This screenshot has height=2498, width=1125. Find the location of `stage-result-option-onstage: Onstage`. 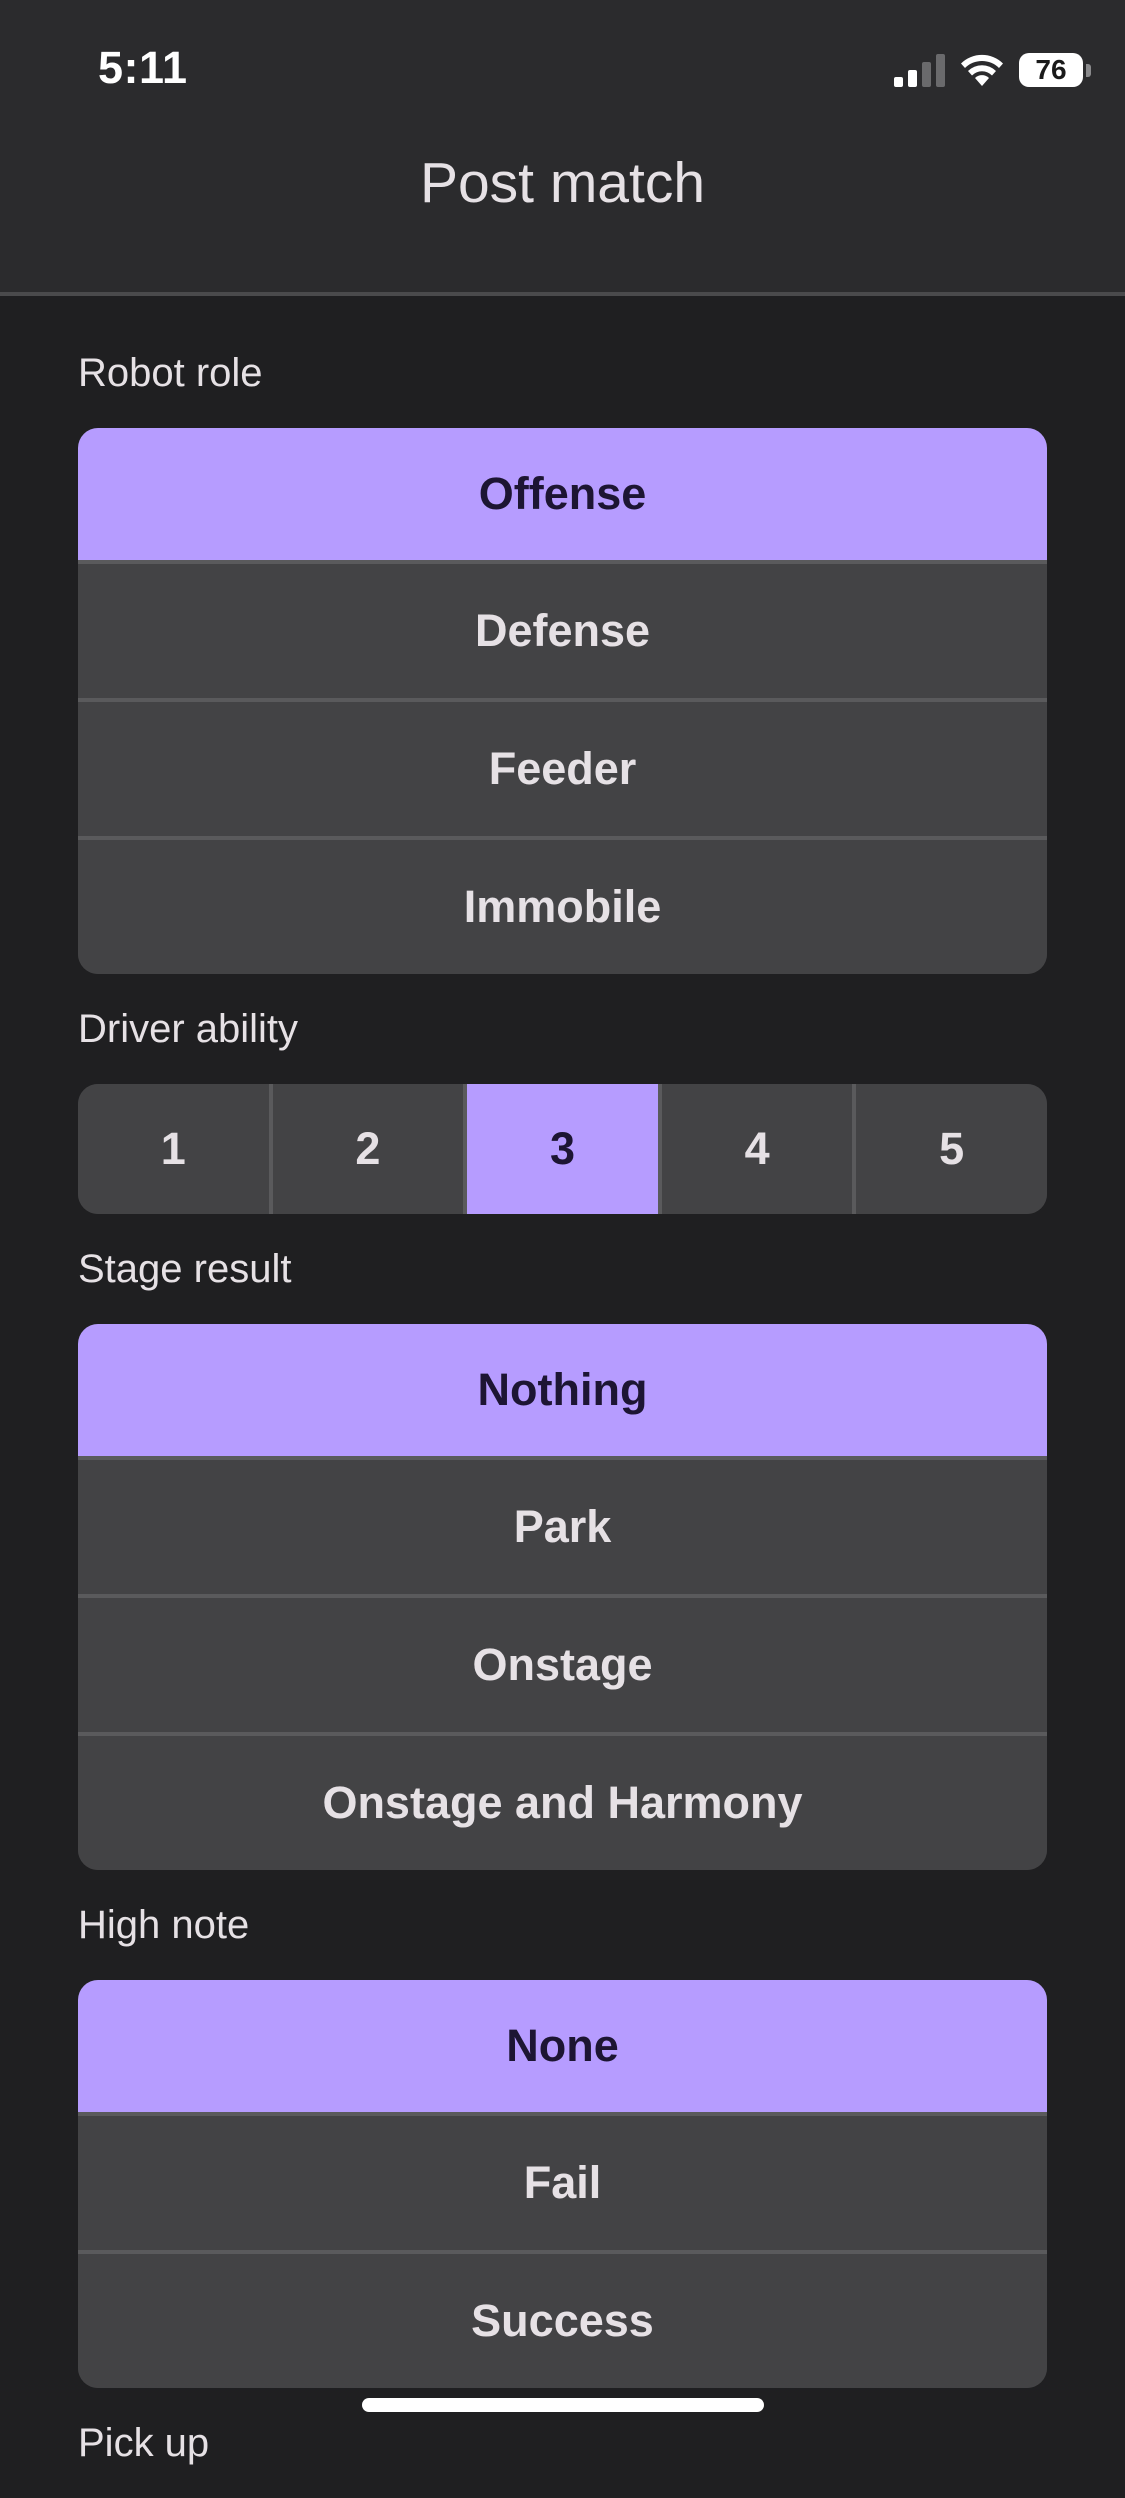

stage-result-option-onstage: Onstage is located at coordinates (562, 1663).